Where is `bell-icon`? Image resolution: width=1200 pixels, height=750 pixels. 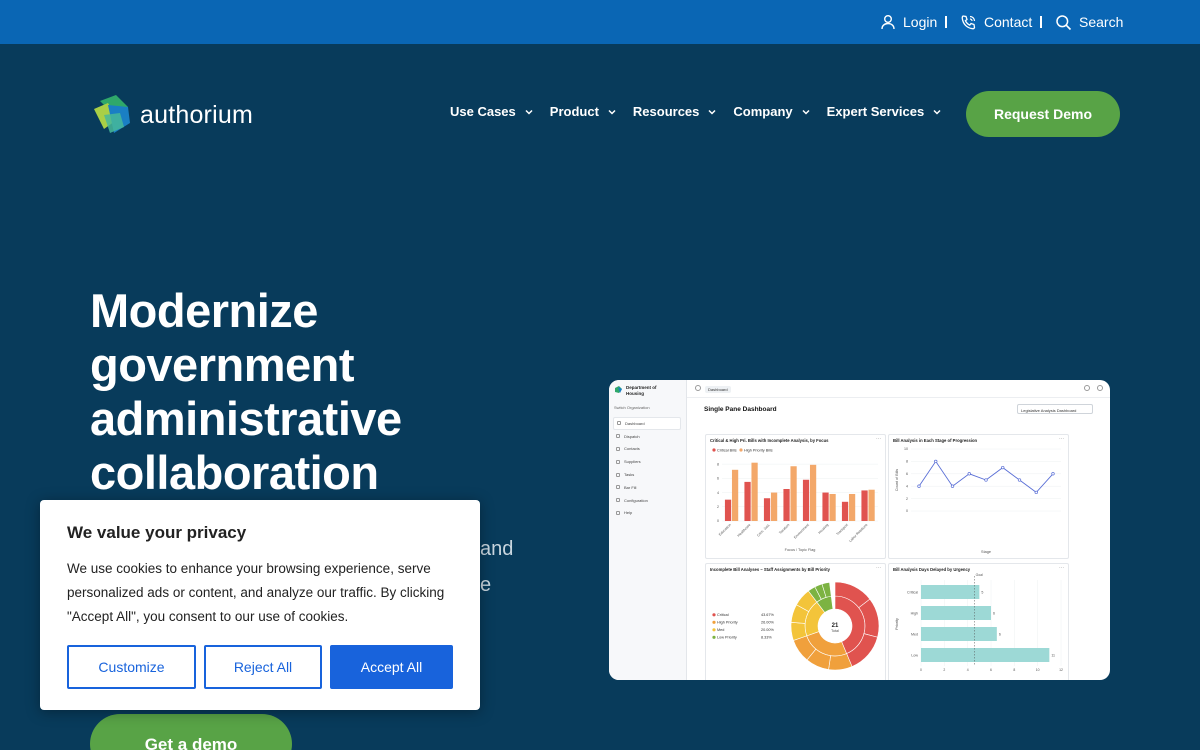 bell-icon is located at coordinates (1087, 388).